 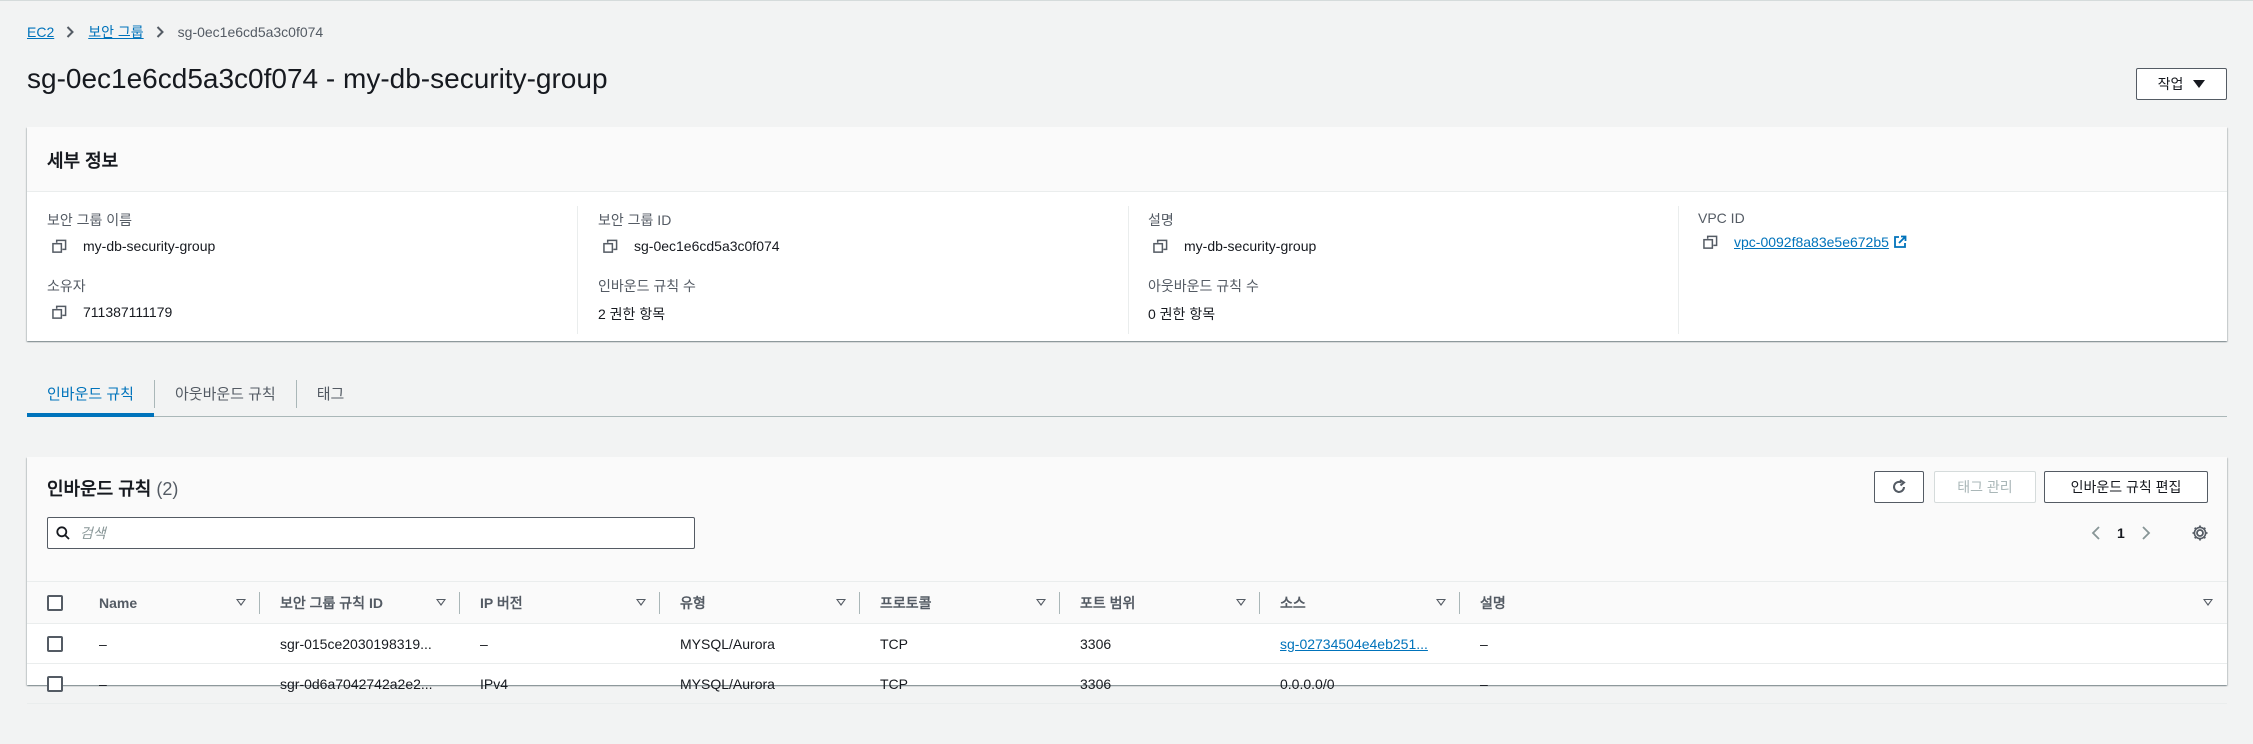 What do you see at coordinates (360, 602) in the screenshot?
I see `column-header-rule-id: 보안 그룹 규칙 ID` at bounding box center [360, 602].